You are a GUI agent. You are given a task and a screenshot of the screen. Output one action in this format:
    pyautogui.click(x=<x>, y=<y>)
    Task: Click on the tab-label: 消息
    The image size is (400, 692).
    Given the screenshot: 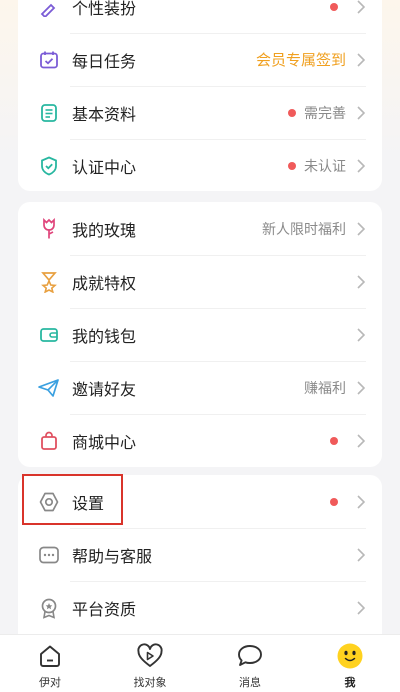 What is the action you would take?
    pyautogui.click(x=250, y=682)
    